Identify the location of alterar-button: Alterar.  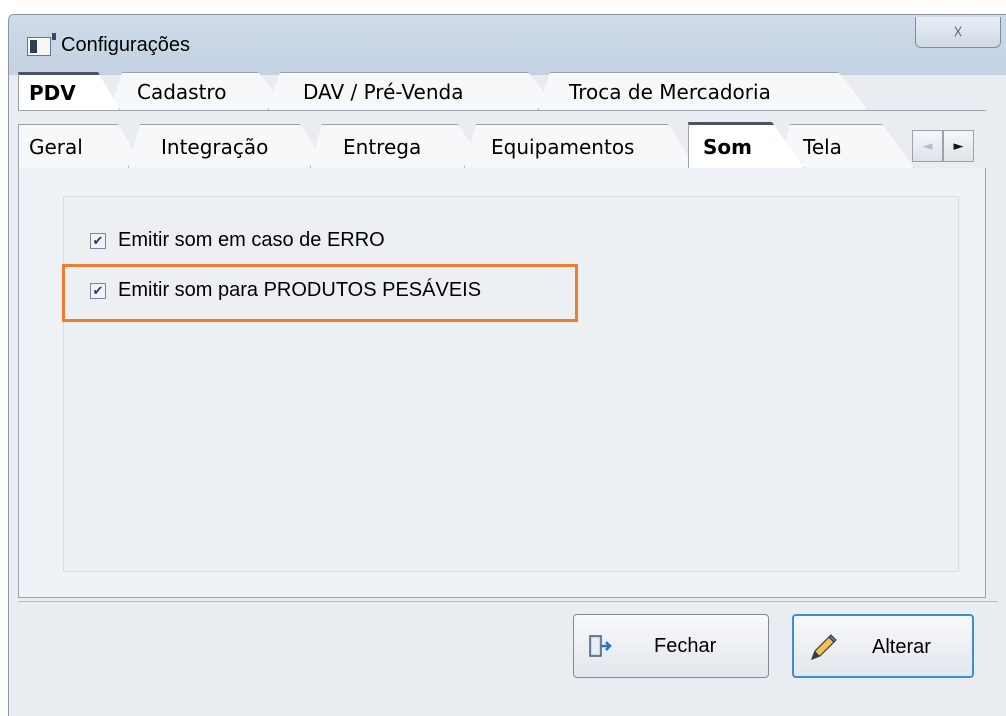
(883, 646).